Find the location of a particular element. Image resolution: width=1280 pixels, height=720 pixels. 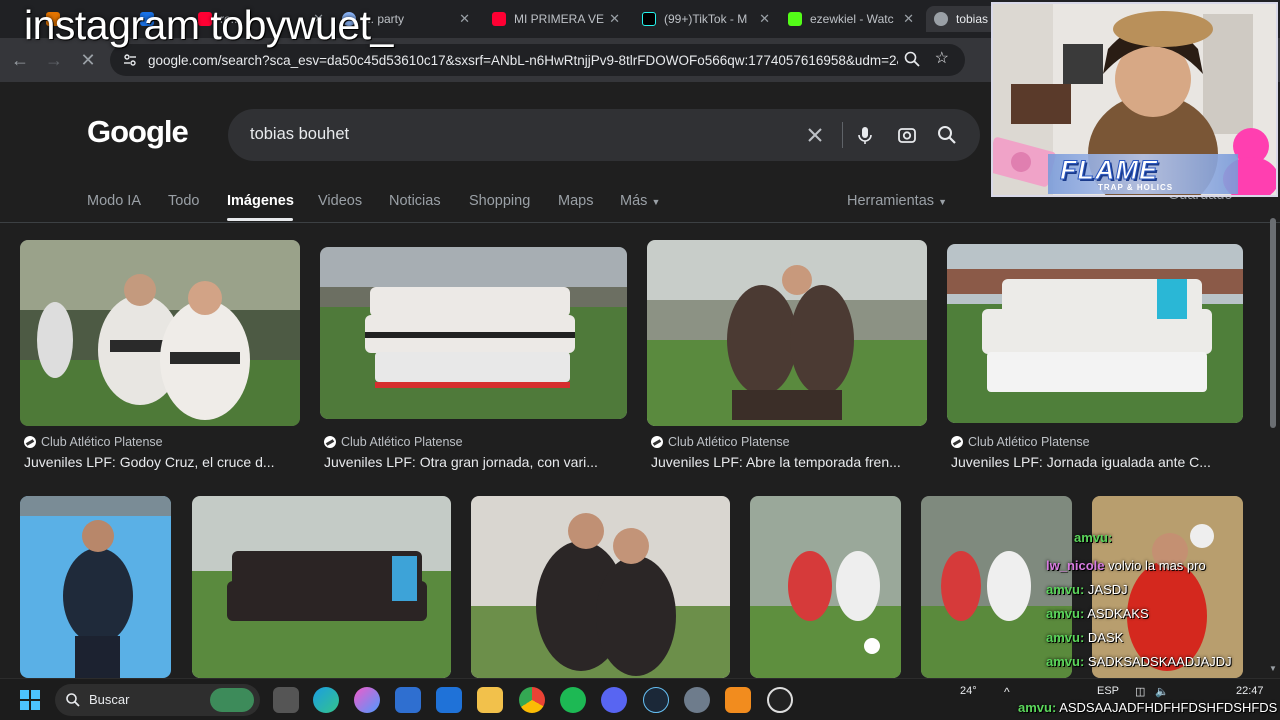

chat-message: JASDJ is located at coordinates (1107, 589).